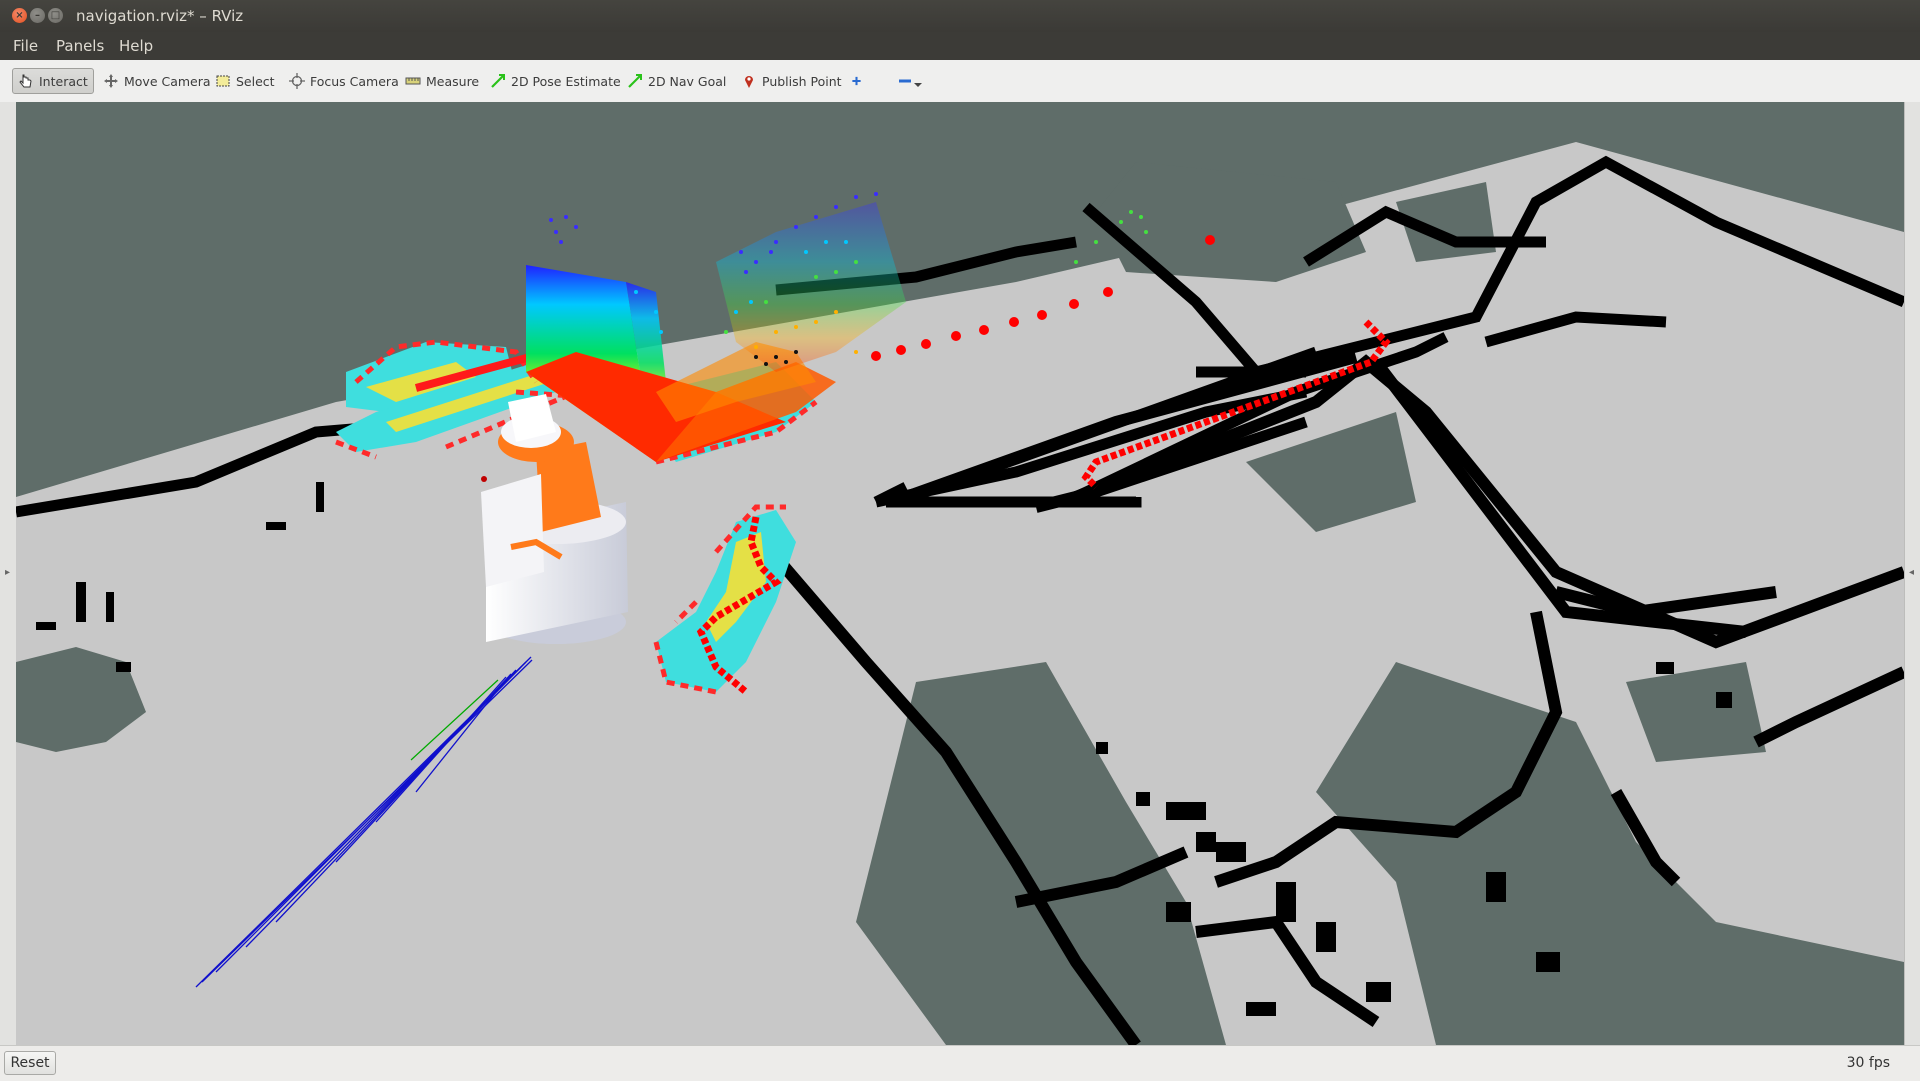 The height and width of the screenshot is (1081, 1920). Describe the element at coordinates (918, 85) in the screenshot. I see `chevron-down-icon` at that location.